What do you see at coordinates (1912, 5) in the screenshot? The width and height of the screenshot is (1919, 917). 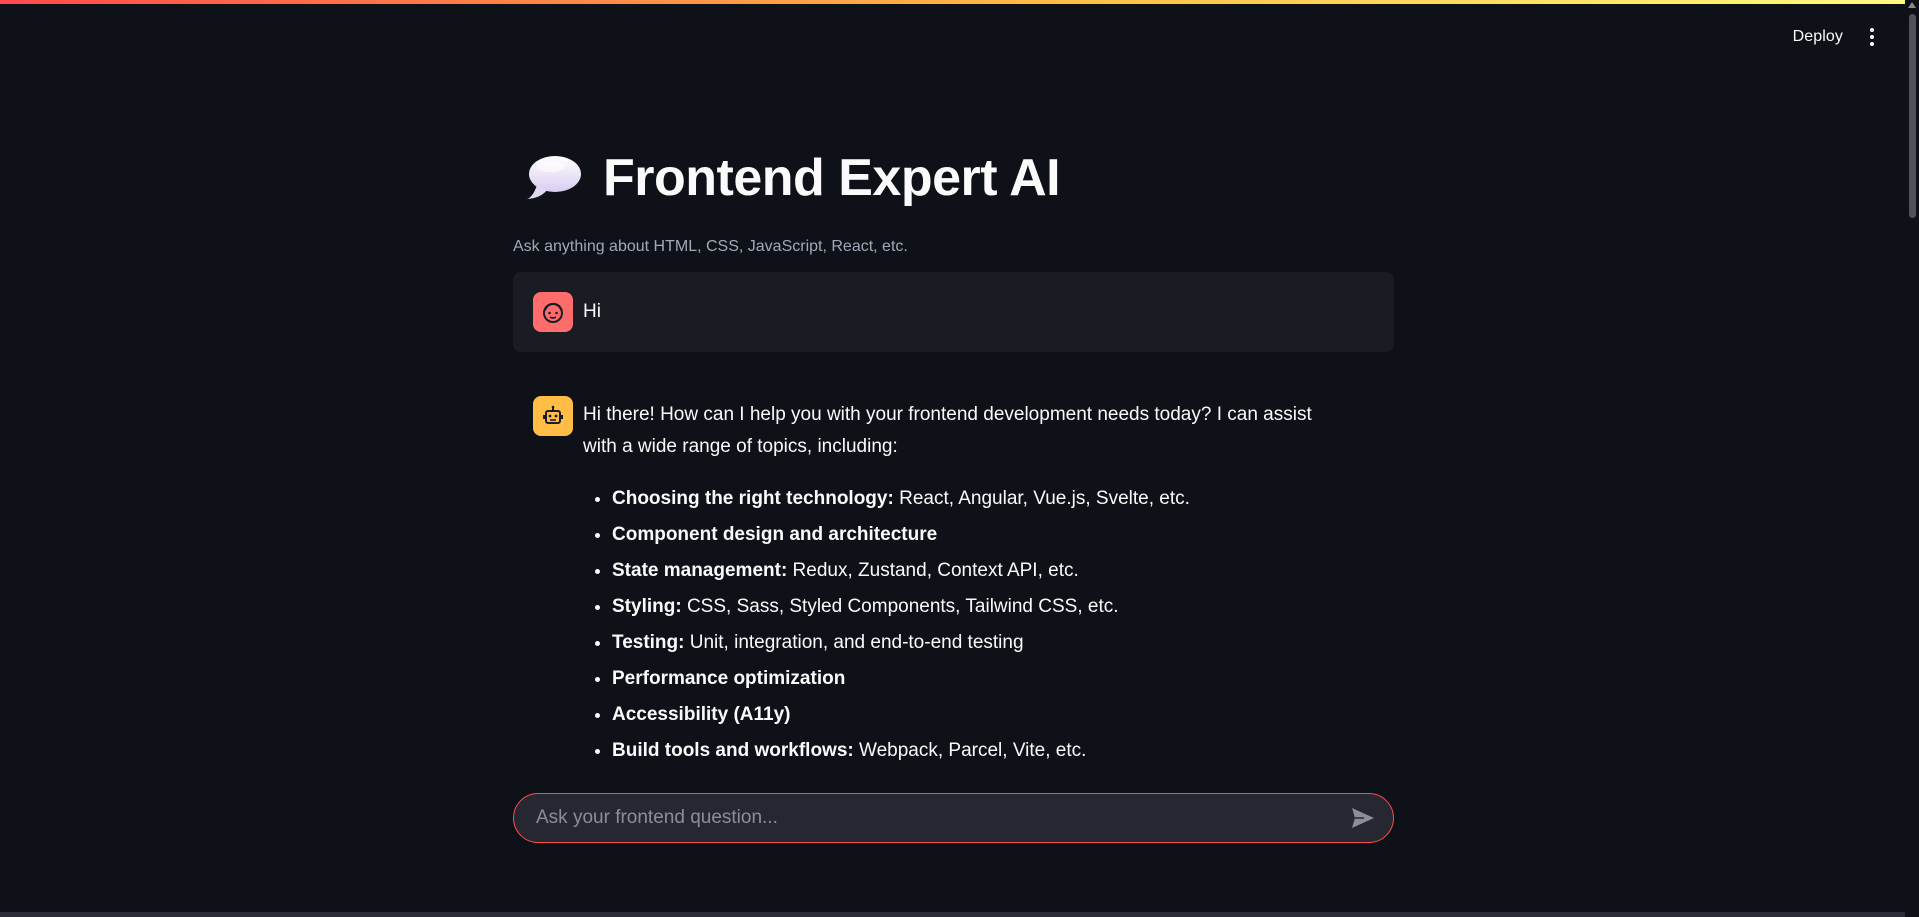 I see `scroll-up-icon` at bounding box center [1912, 5].